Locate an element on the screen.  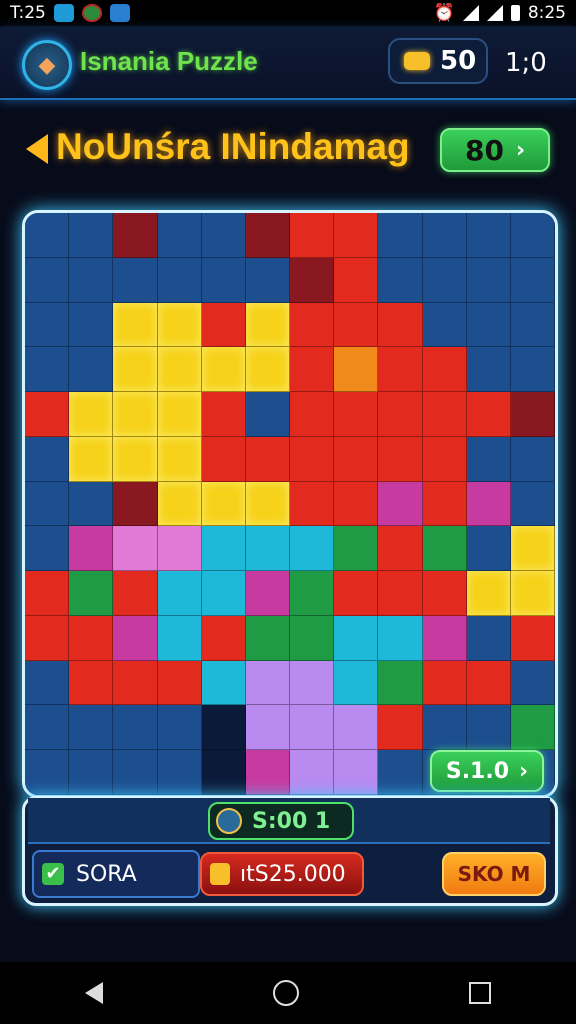
back-arrow-icon is located at coordinates (37, 149).